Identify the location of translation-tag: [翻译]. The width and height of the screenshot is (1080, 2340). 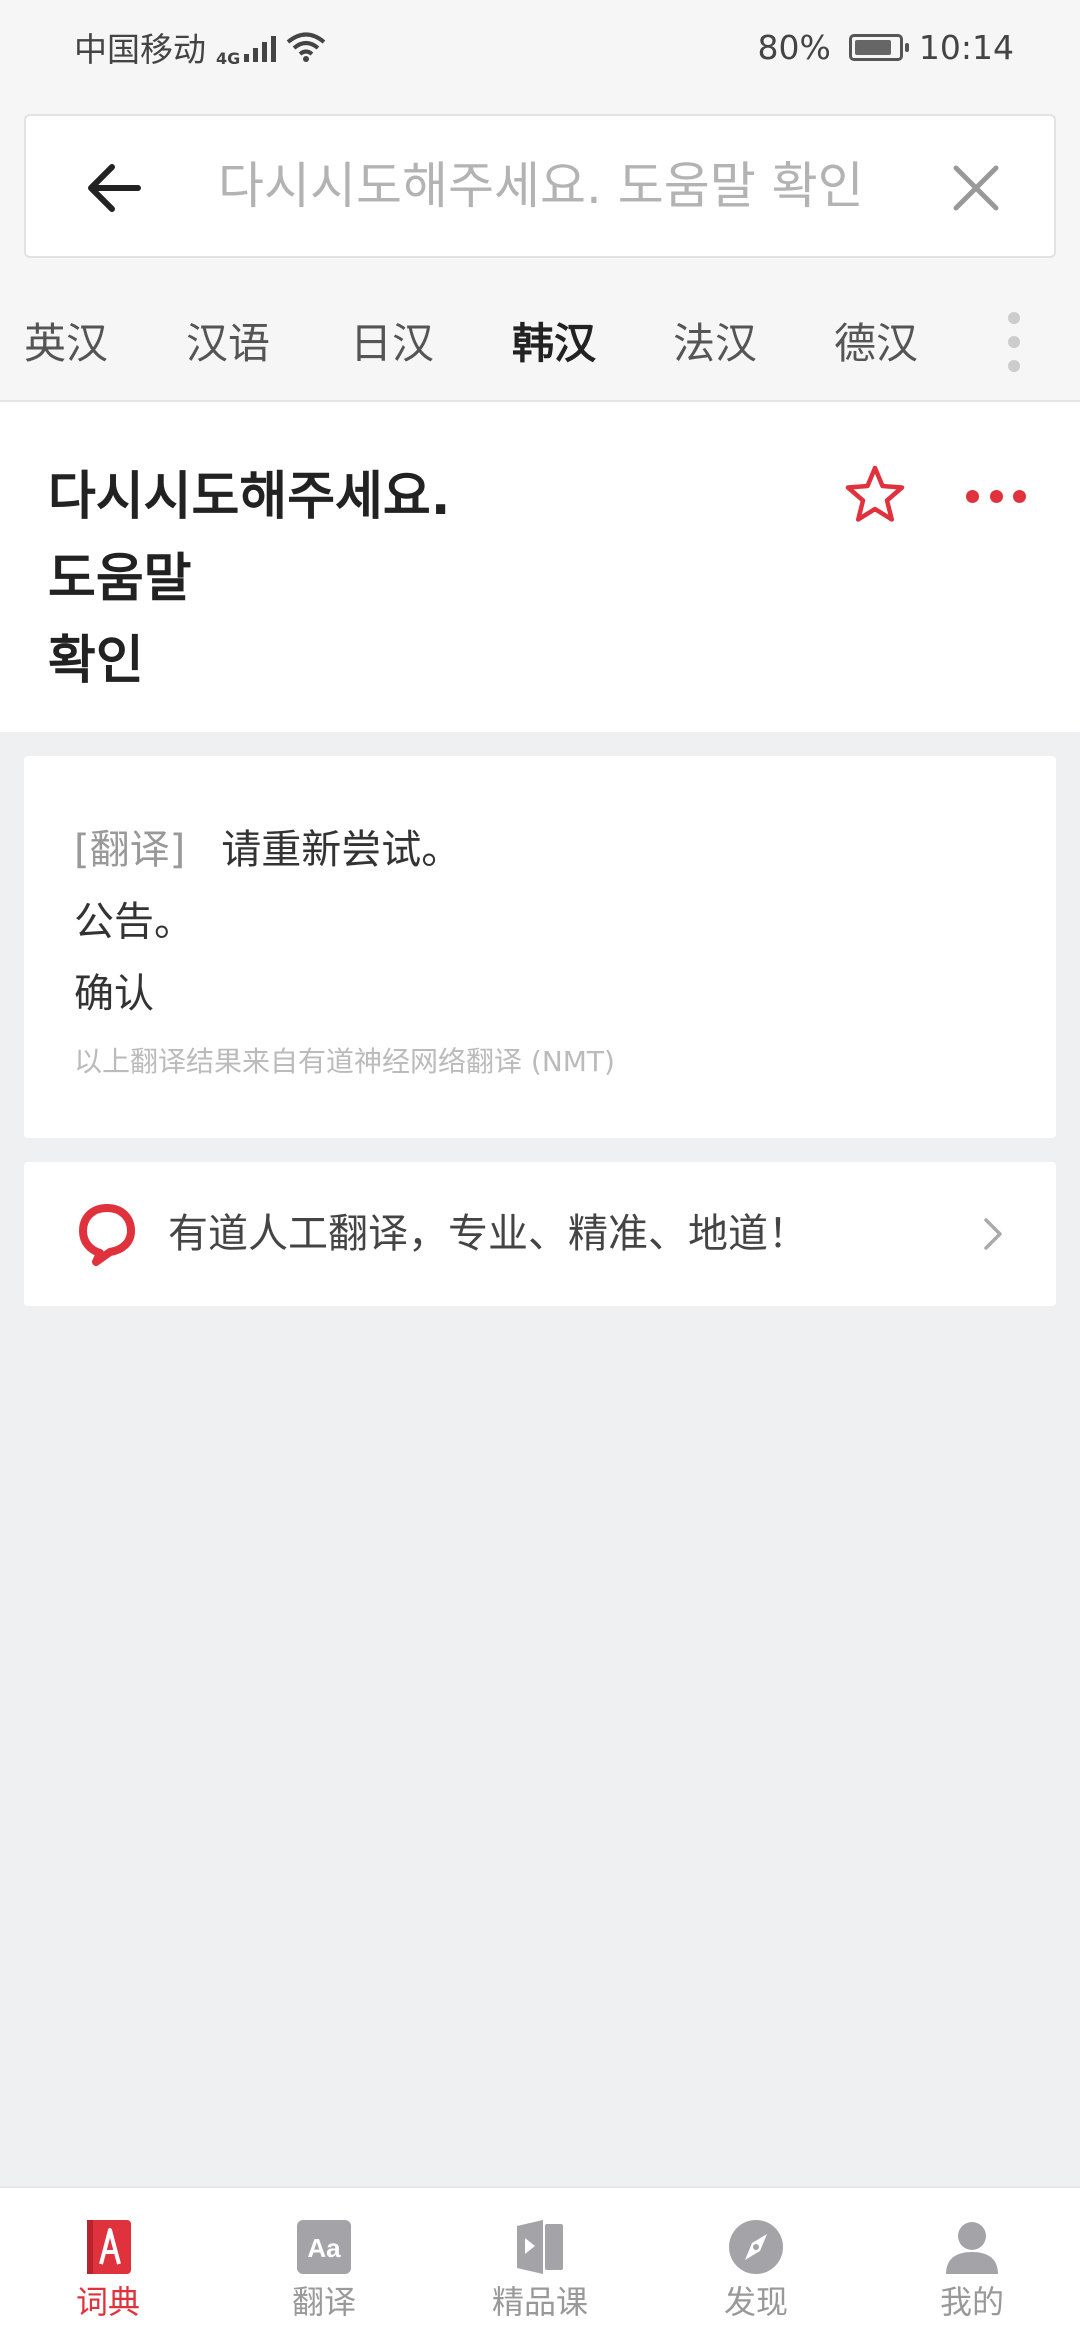
(130, 850).